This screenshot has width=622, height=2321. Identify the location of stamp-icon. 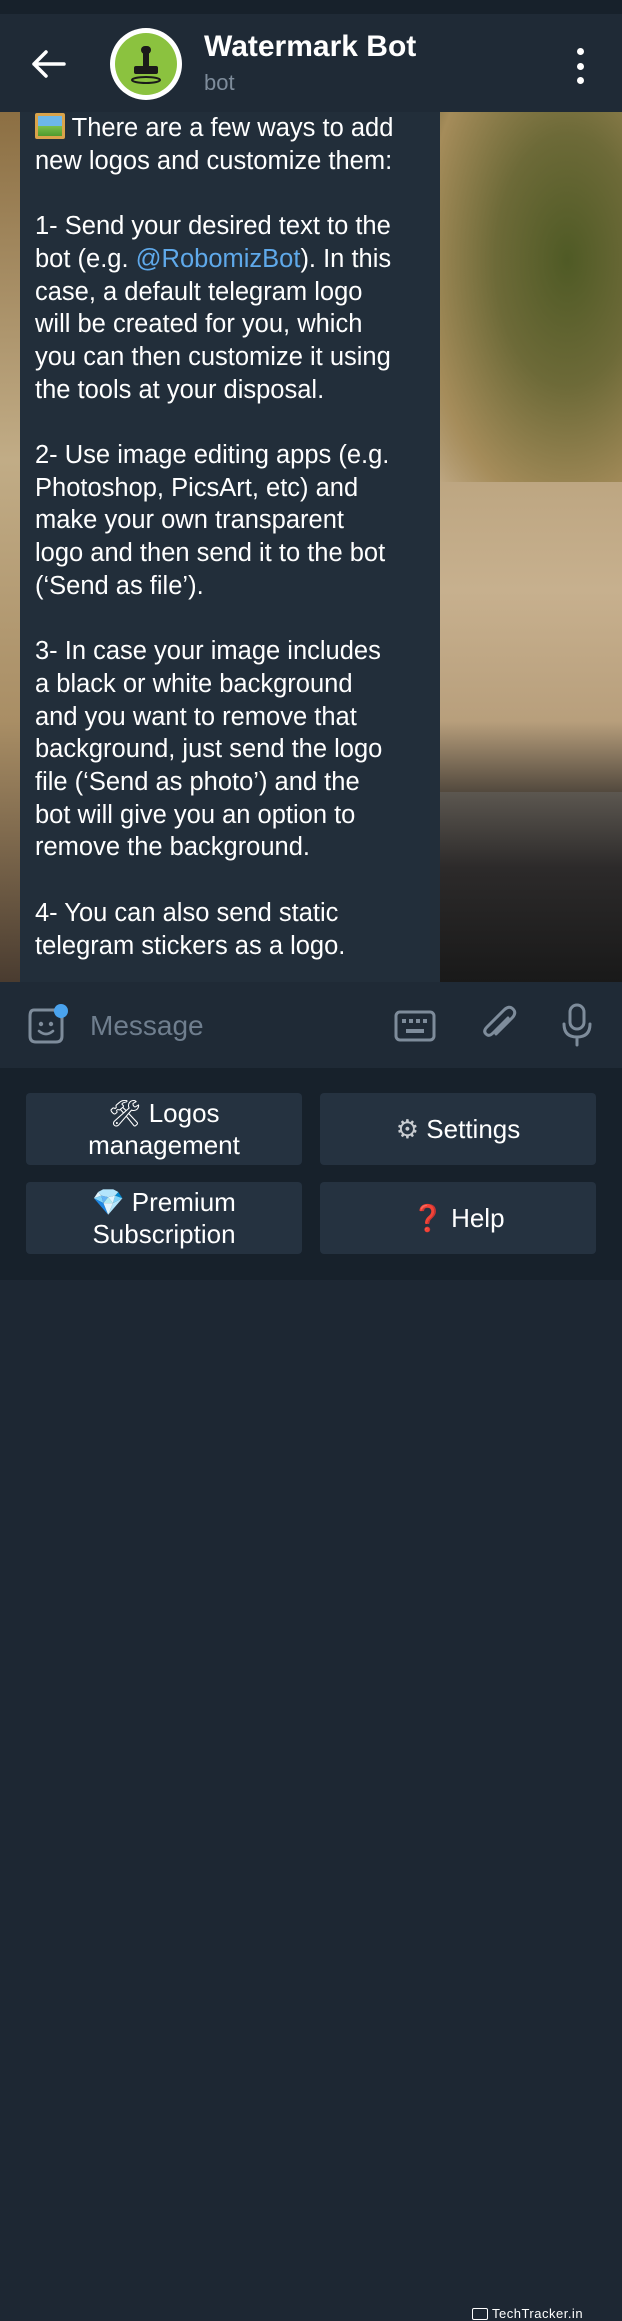
(146, 65).